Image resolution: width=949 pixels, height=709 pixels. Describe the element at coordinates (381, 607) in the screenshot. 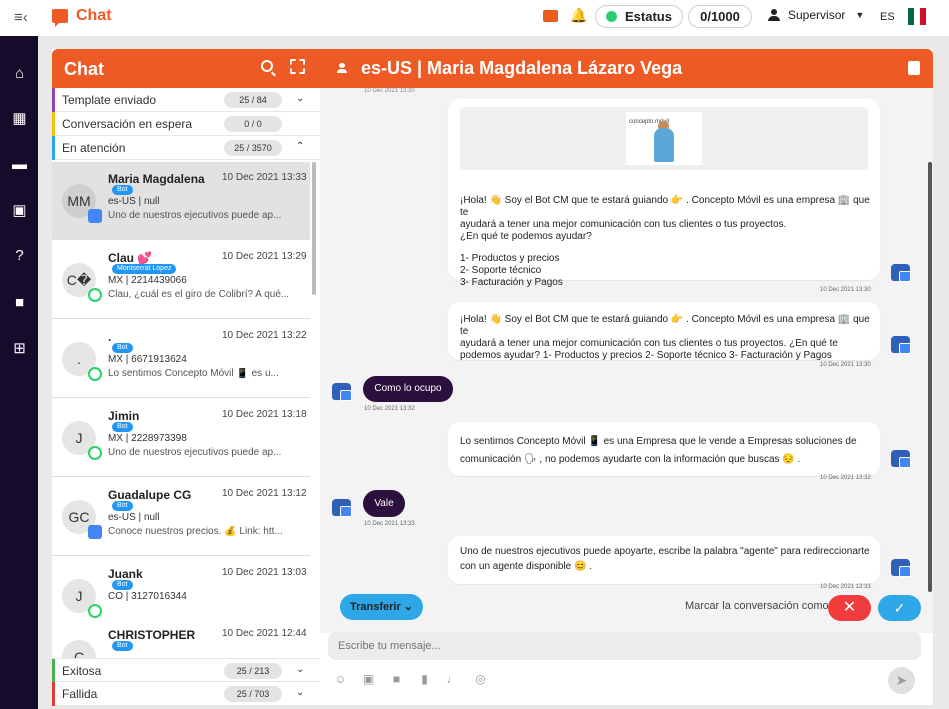

I see `transfer-button: Transferir ⌄` at that location.